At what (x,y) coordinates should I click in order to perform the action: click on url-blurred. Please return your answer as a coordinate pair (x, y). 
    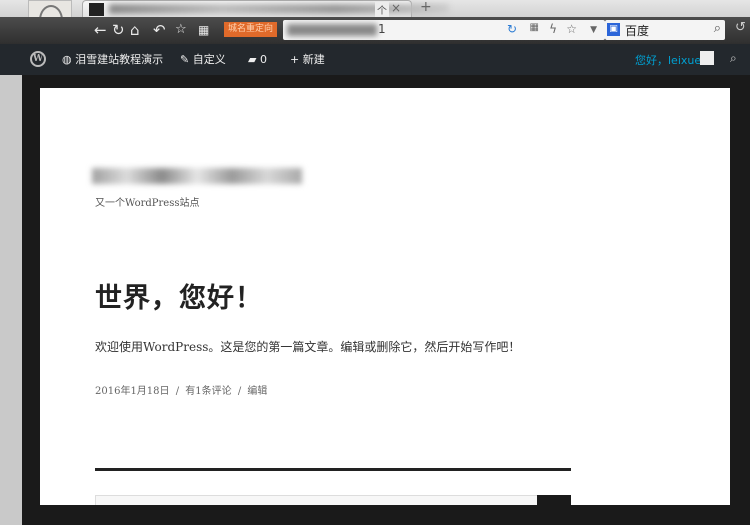
    Looking at the image, I should click on (332, 30).